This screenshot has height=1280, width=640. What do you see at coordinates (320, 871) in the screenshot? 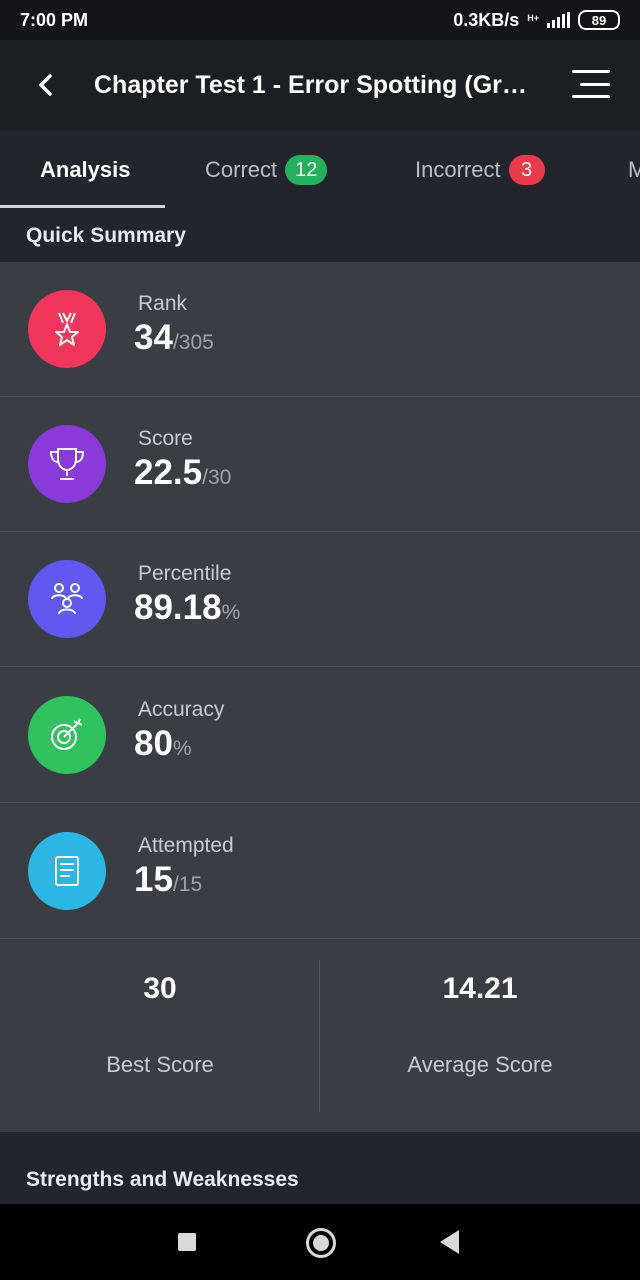
I see `stat-row-attempted: Attempted 15/15` at bounding box center [320, 871].